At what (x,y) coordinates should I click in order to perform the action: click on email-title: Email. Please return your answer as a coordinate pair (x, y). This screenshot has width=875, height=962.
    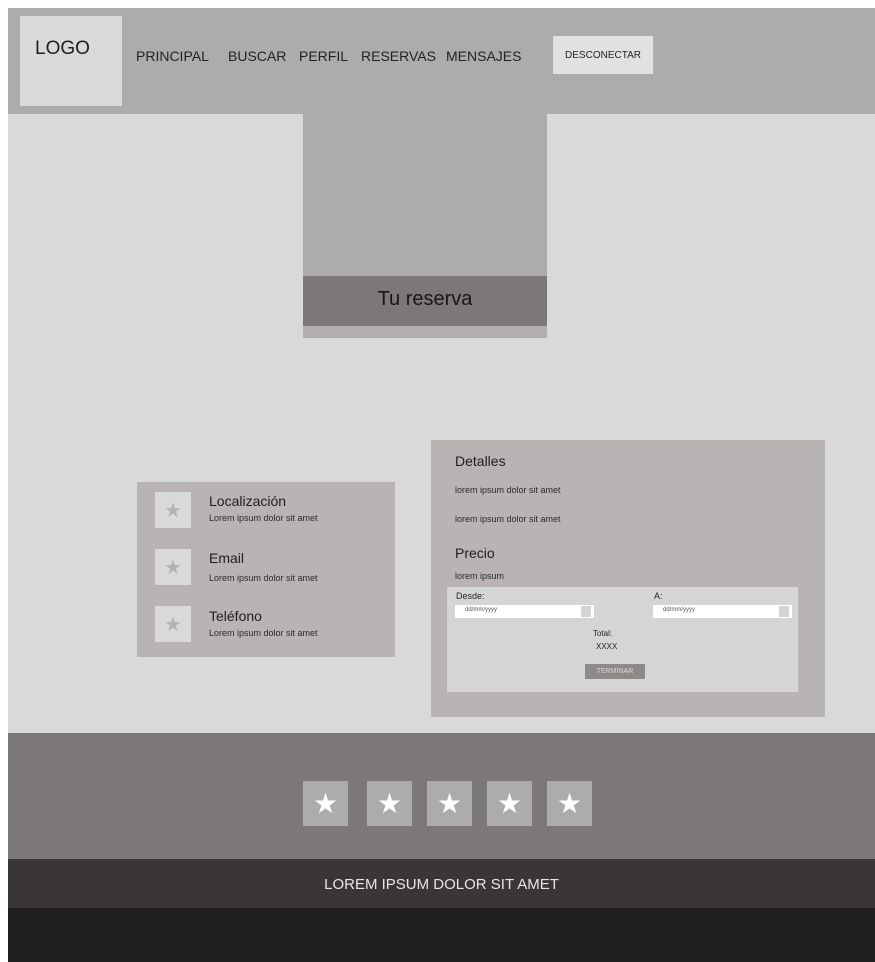
    Looking at the image, I should click on (227, 558).